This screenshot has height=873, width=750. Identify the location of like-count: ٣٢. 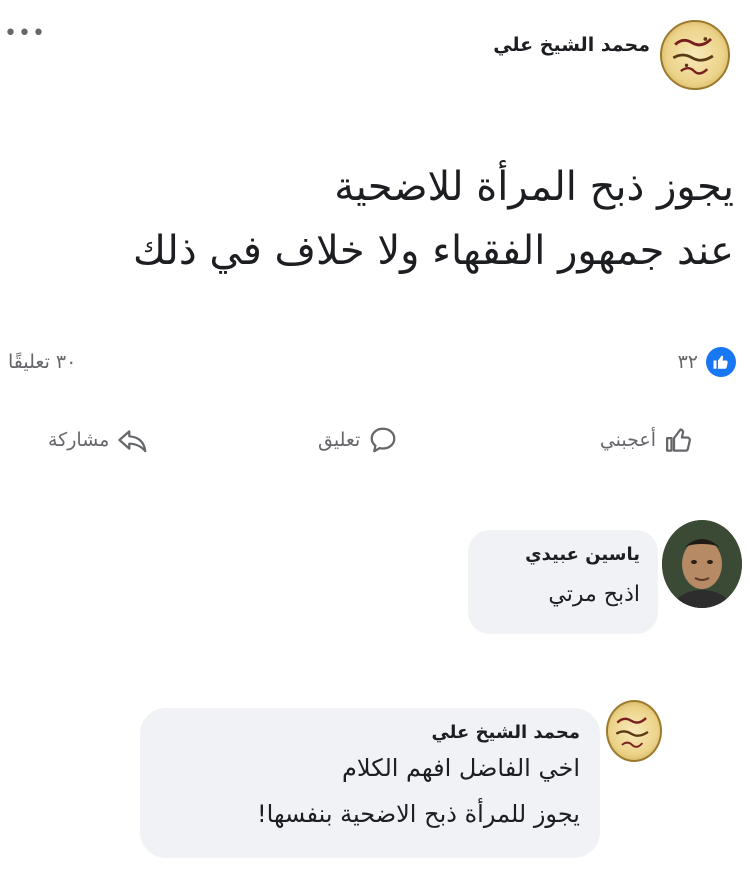
(687, 362).